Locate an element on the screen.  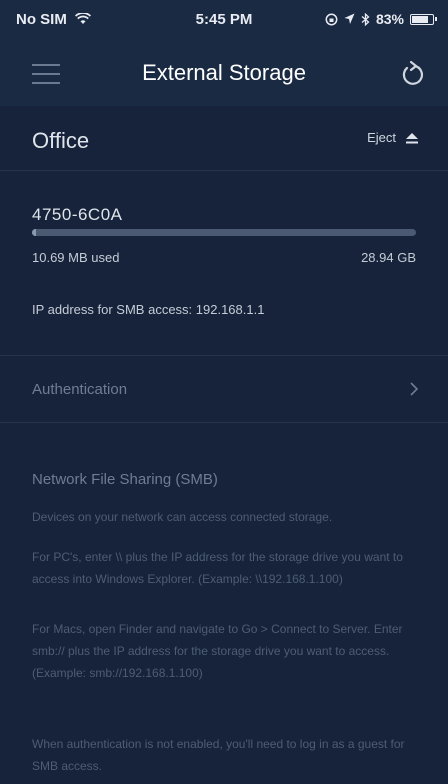
refresh-icon is located at coordinates (412, 74).